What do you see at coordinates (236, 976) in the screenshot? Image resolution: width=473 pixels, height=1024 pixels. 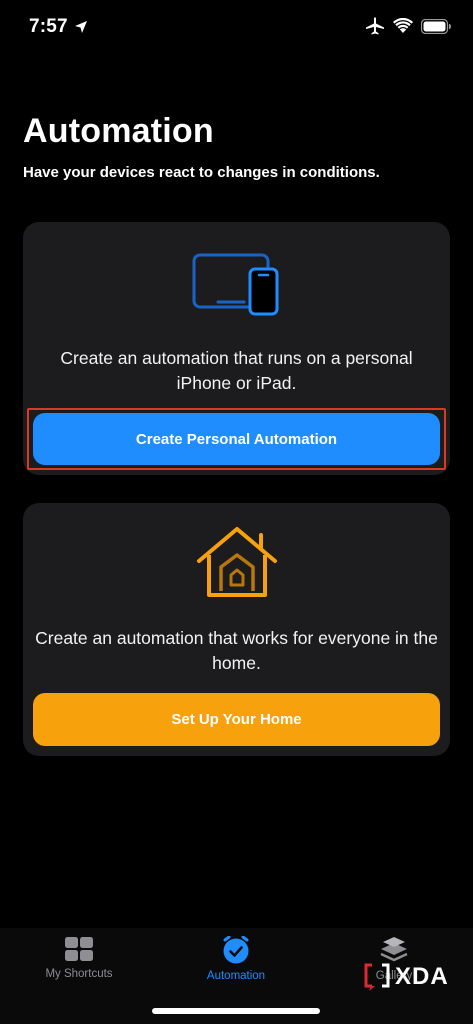 I see `tab-label: Automation` at bounding box center [236, 976].